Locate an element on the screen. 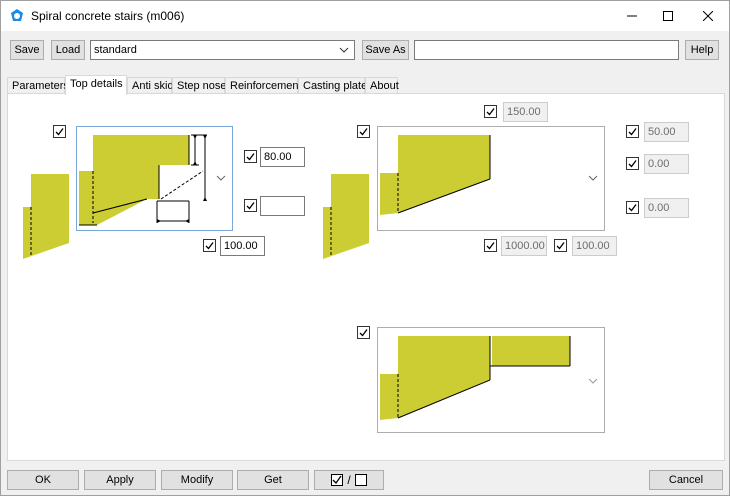 Image resolution: width=730 pixels, height=496 pixels. field-a-checkbox is located at coordinates (250, 156).